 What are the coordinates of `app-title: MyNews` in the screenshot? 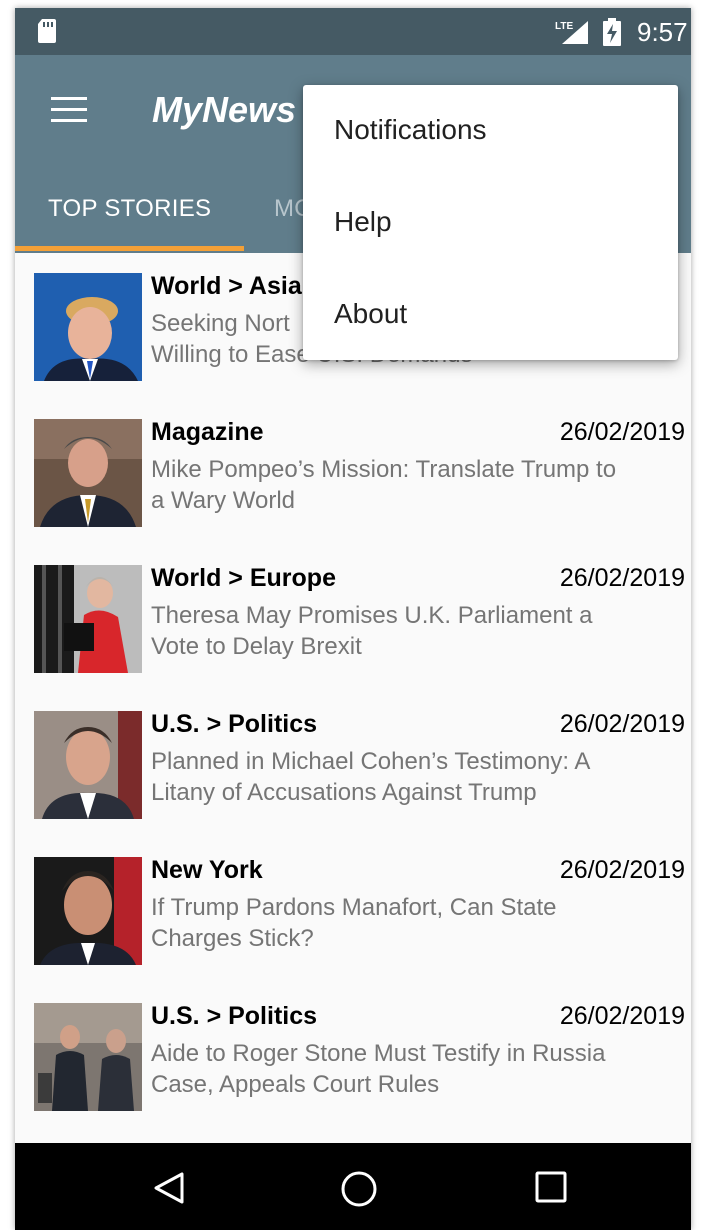 It's located at (224, 109).